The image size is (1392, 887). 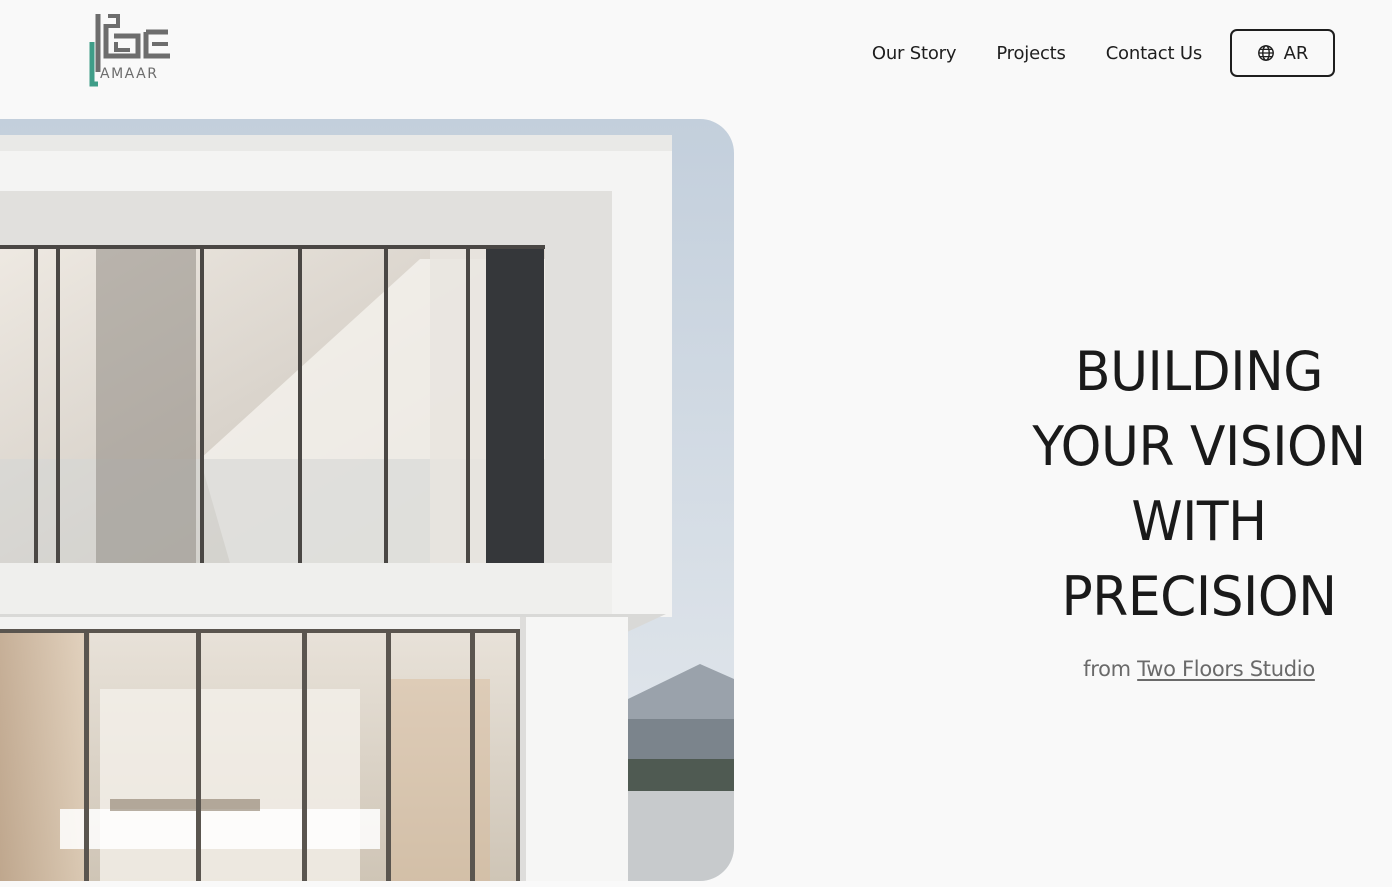 I want to click on studio-link: Two Floors Studio, so click(x=1226, y=669).